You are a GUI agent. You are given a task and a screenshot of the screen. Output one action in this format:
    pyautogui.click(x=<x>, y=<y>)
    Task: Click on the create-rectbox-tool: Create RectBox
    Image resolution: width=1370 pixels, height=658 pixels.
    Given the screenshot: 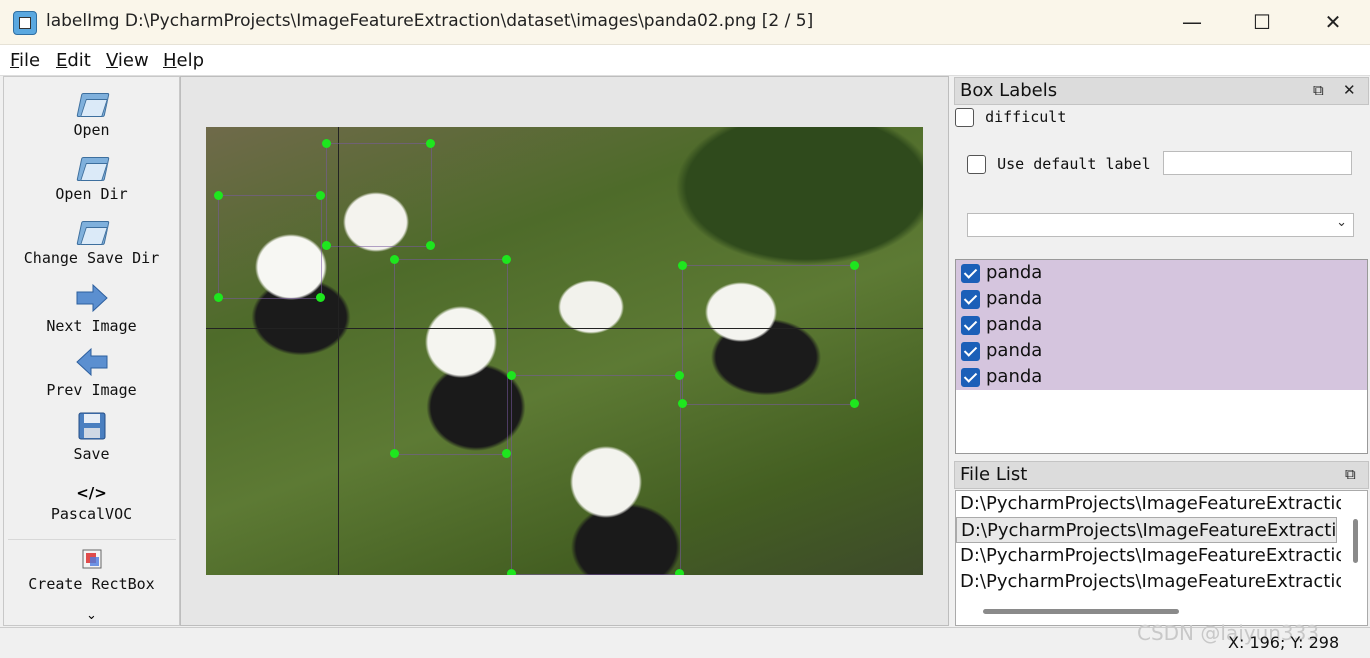 What is the action you would take?
    pyautogui.click(x=91, y=570)
    